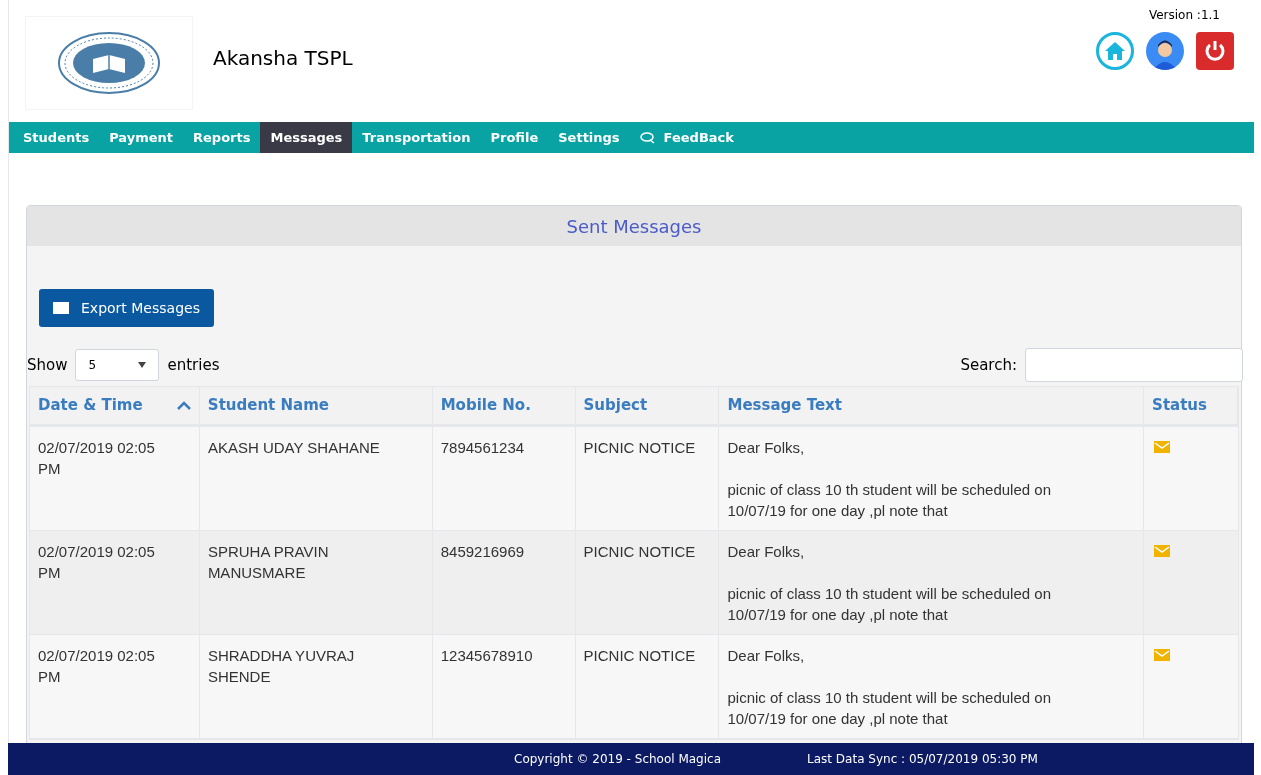  Describe the element at coordinates (222, 137) in the screenshot. I see `nav-tab: Reports` at that location.